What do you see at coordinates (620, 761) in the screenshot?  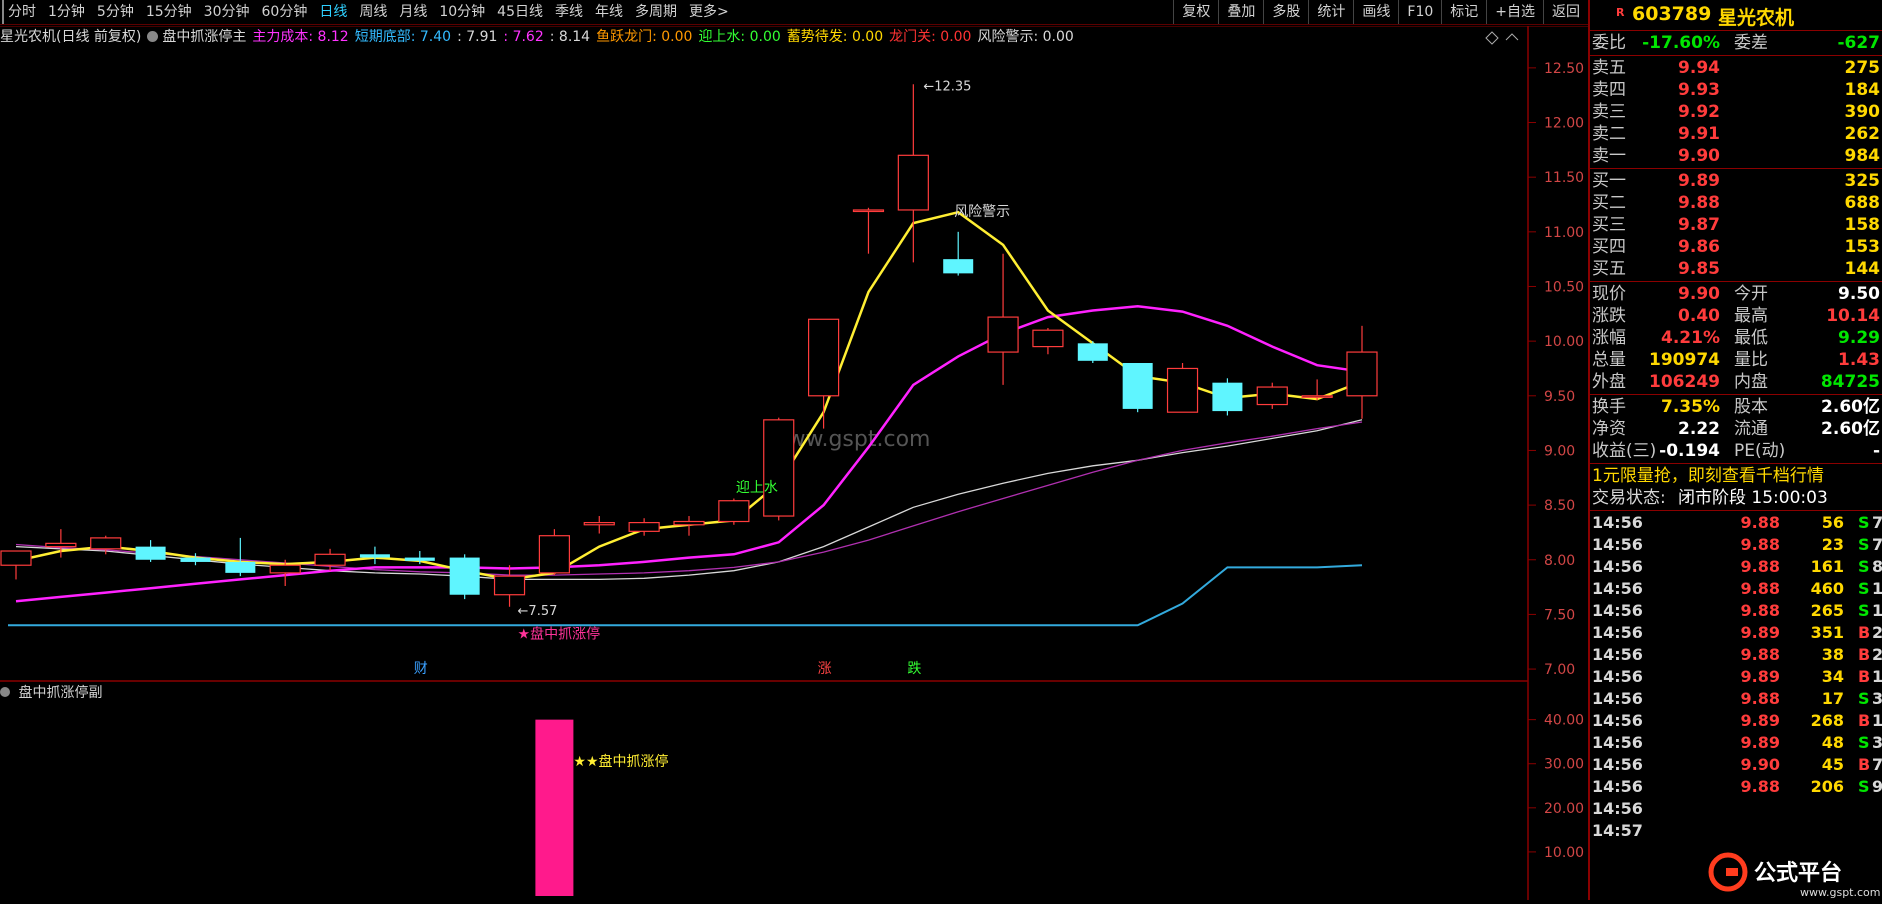 I see `sub-signal-label: ★★盘中抓涨停` at bounding box center [620, 761].